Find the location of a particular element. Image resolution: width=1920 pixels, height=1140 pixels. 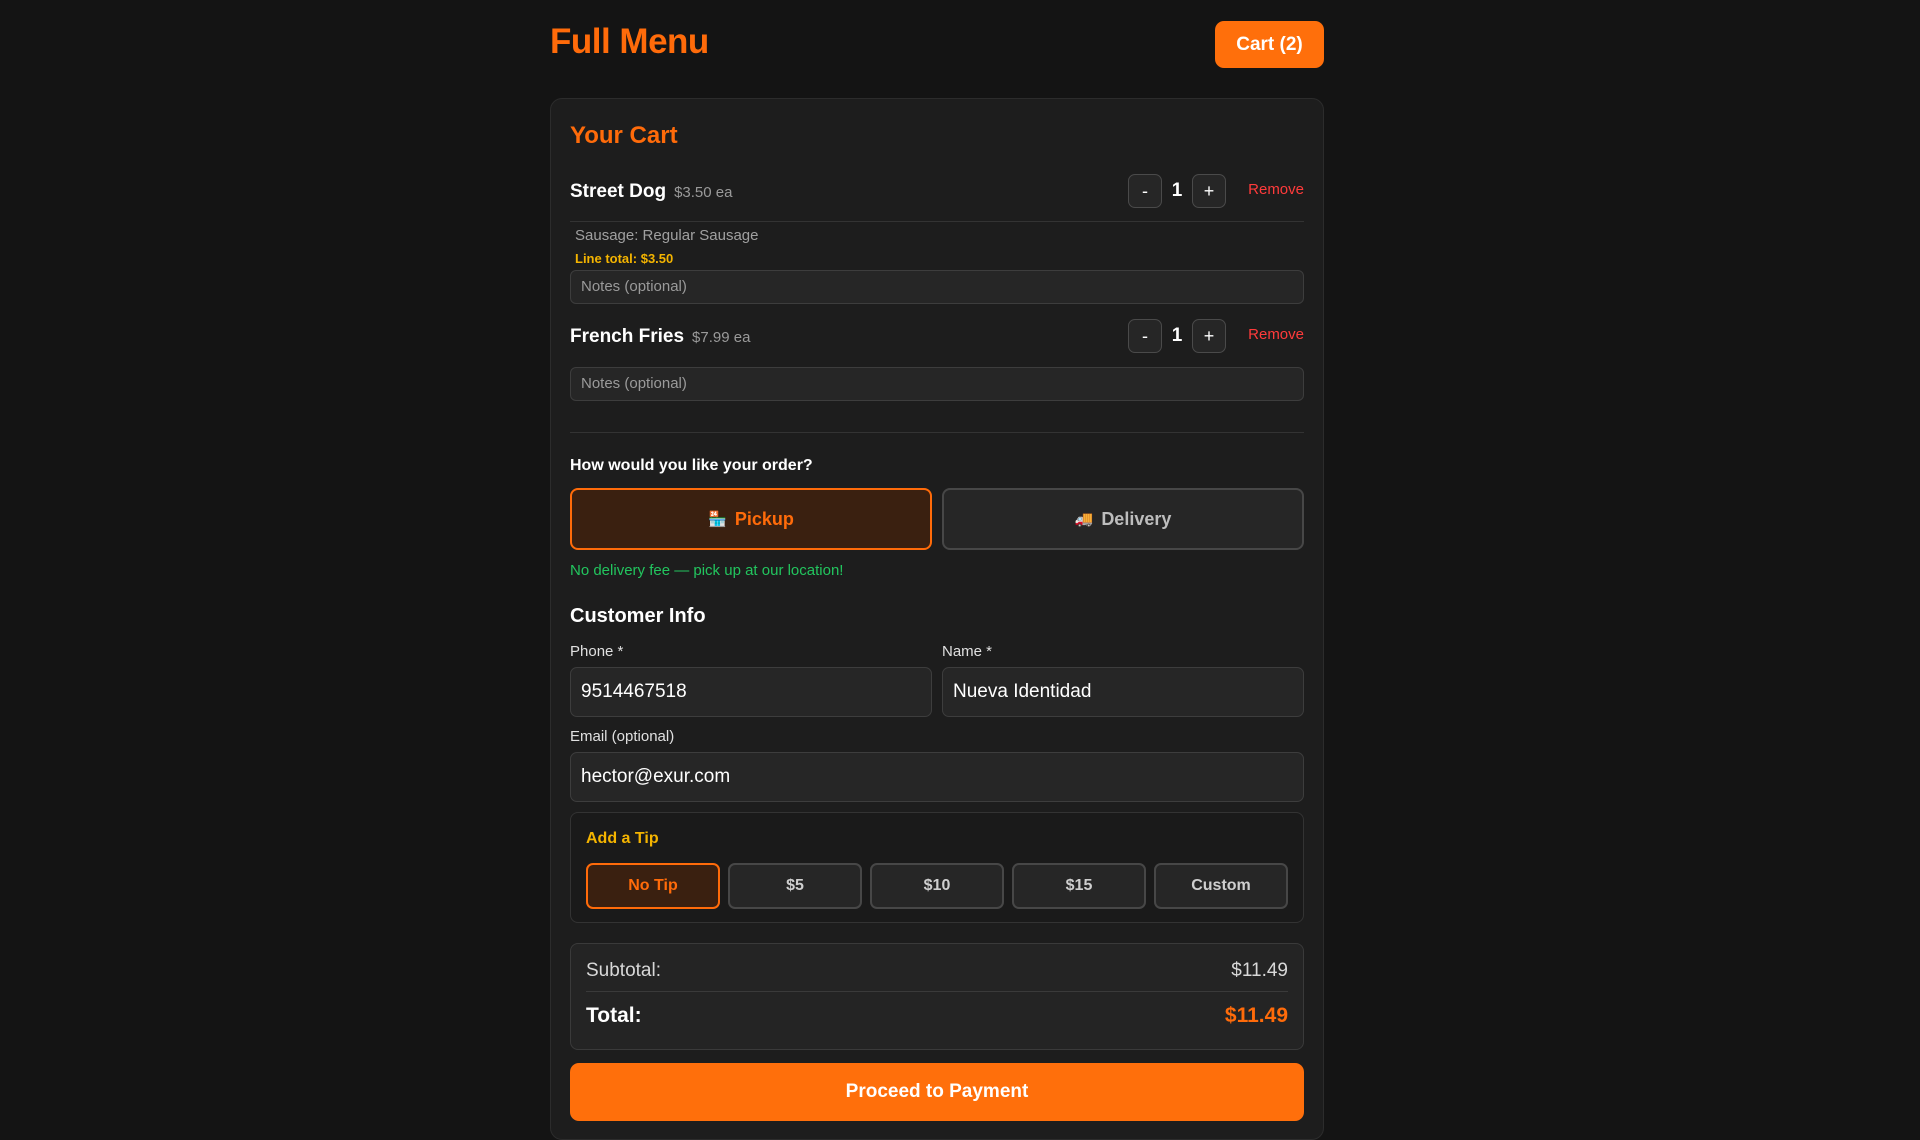

item-unit-price: $7.99 ea is located at coordinates (721, 337).